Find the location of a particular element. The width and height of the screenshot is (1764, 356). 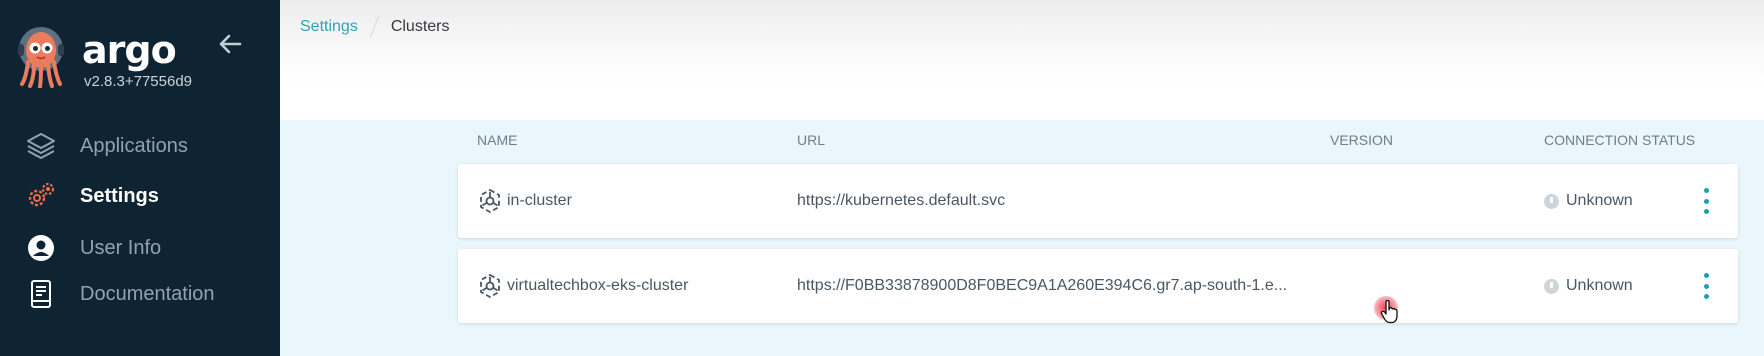

collapse-sidebar-button is located at coordinates (230, 44).